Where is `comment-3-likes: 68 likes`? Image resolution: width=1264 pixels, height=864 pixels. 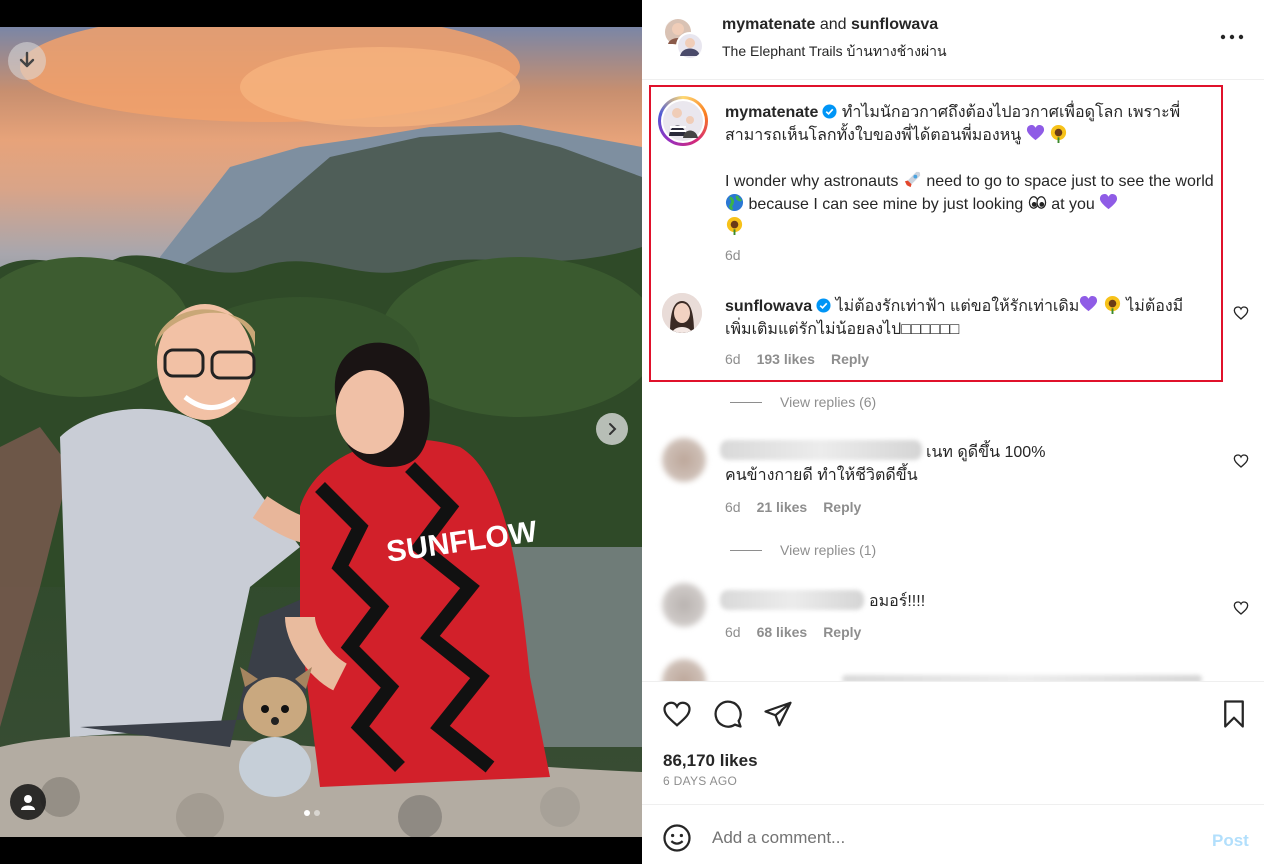
comment-3-likes: 68 likes is located at coordinates (782, 632).